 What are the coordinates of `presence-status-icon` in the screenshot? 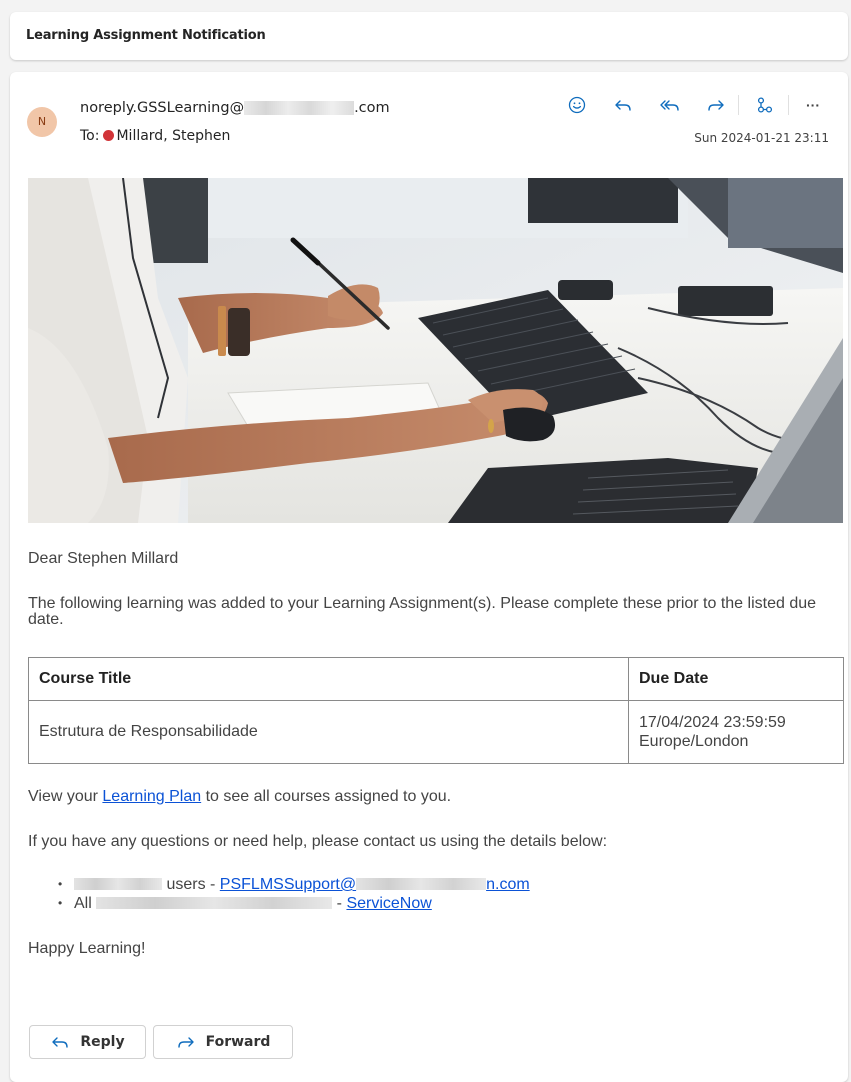 It's located at (109, 135).